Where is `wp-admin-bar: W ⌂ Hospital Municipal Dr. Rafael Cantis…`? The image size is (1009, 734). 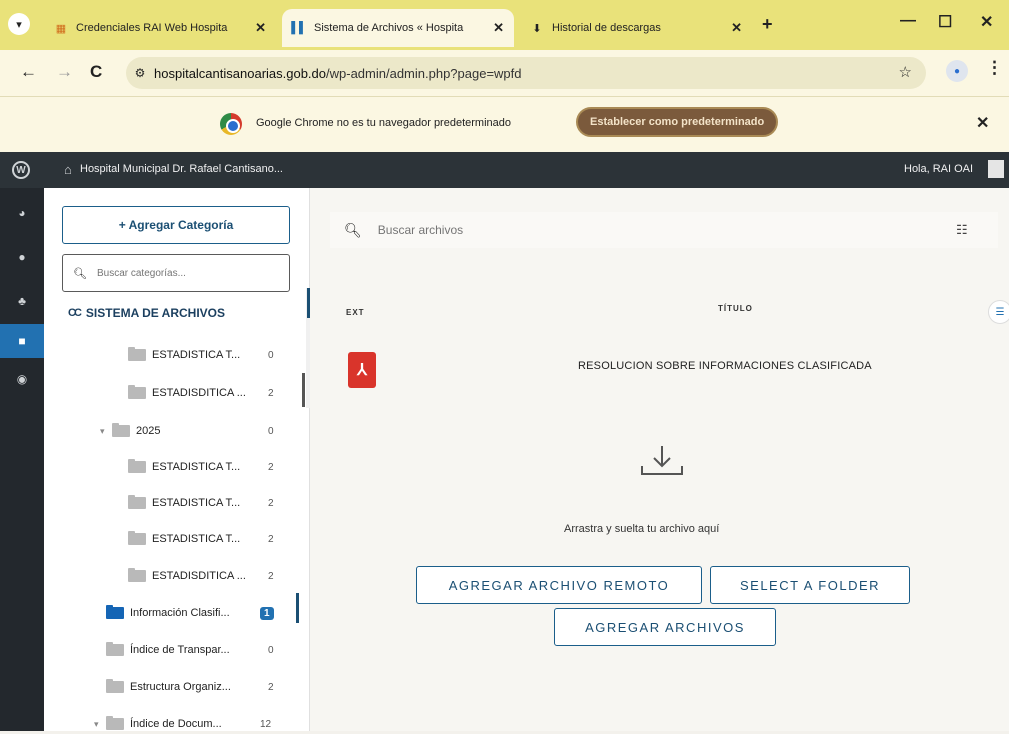
wp-admin-bar: W ⌂ Hospital Municipal Dr. Rafael Cantis… is located at coordinates (504, 170).